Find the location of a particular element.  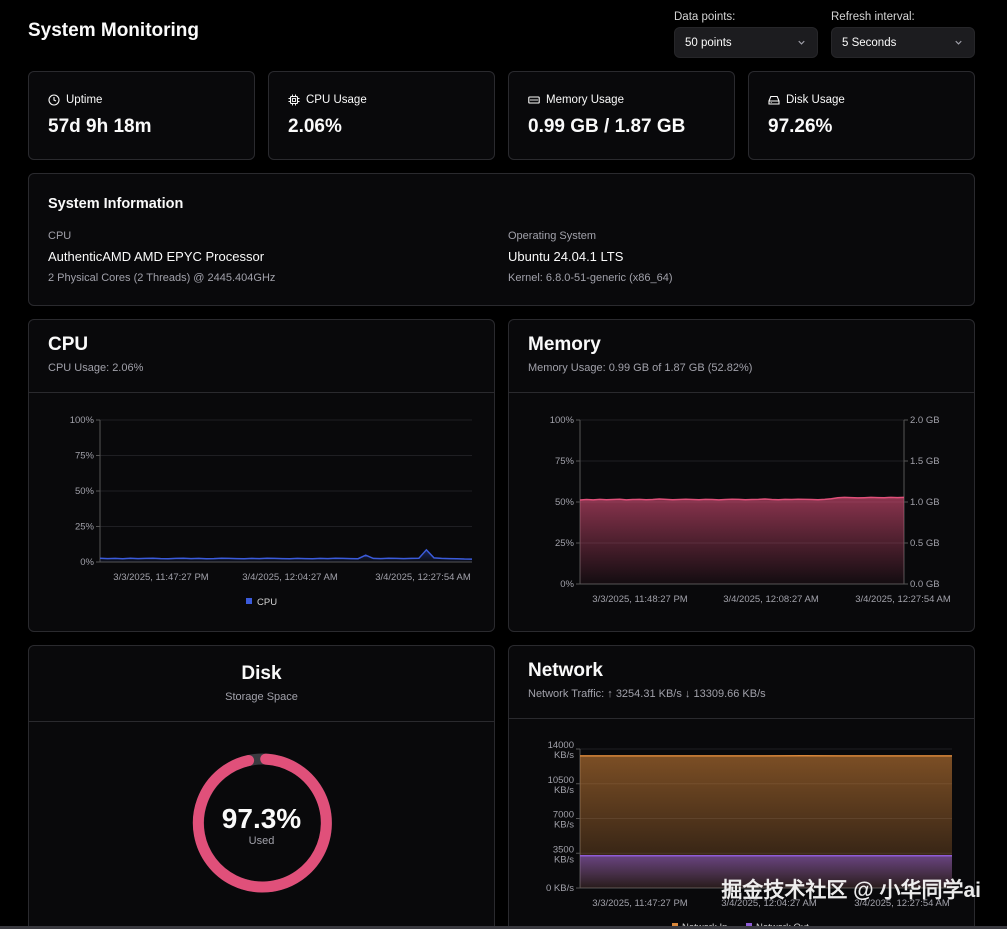

cpu-info-label: CPU is located at coordinates (60, 236).